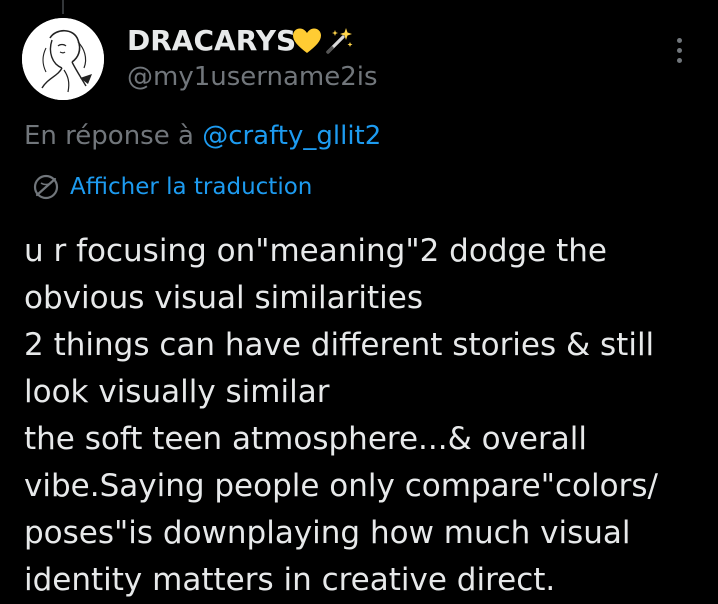 The height and width of the screenshot is (604, 718). I want to click on magic-wand-icon, so click(339, 41).